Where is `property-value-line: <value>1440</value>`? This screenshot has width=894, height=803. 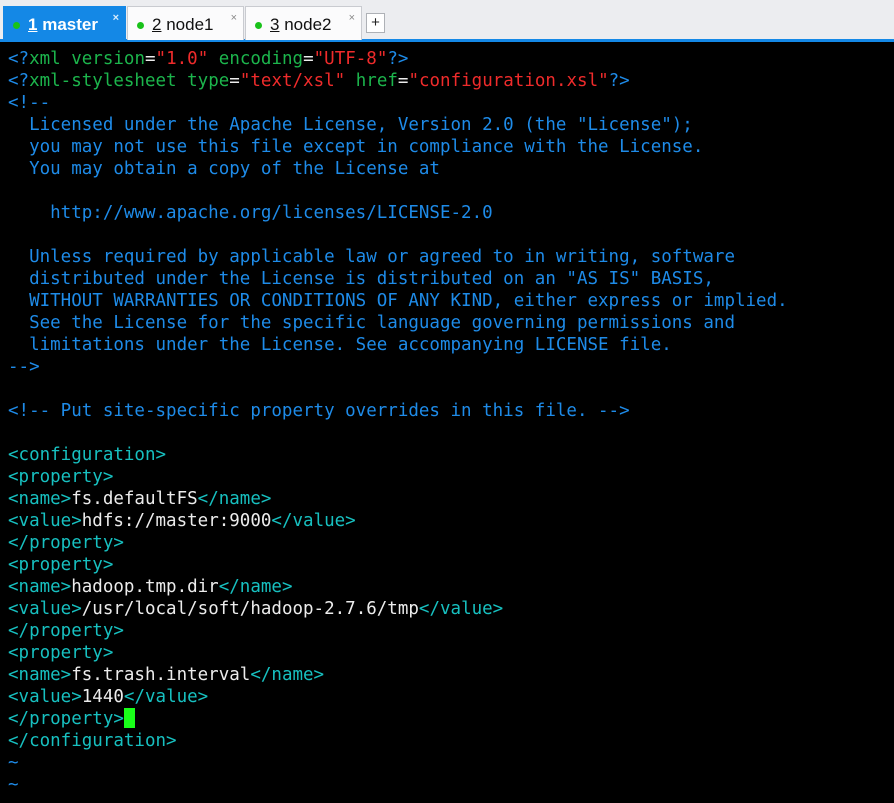
property-value-line: <value>1440</value> is located at coordinates (108, 697).